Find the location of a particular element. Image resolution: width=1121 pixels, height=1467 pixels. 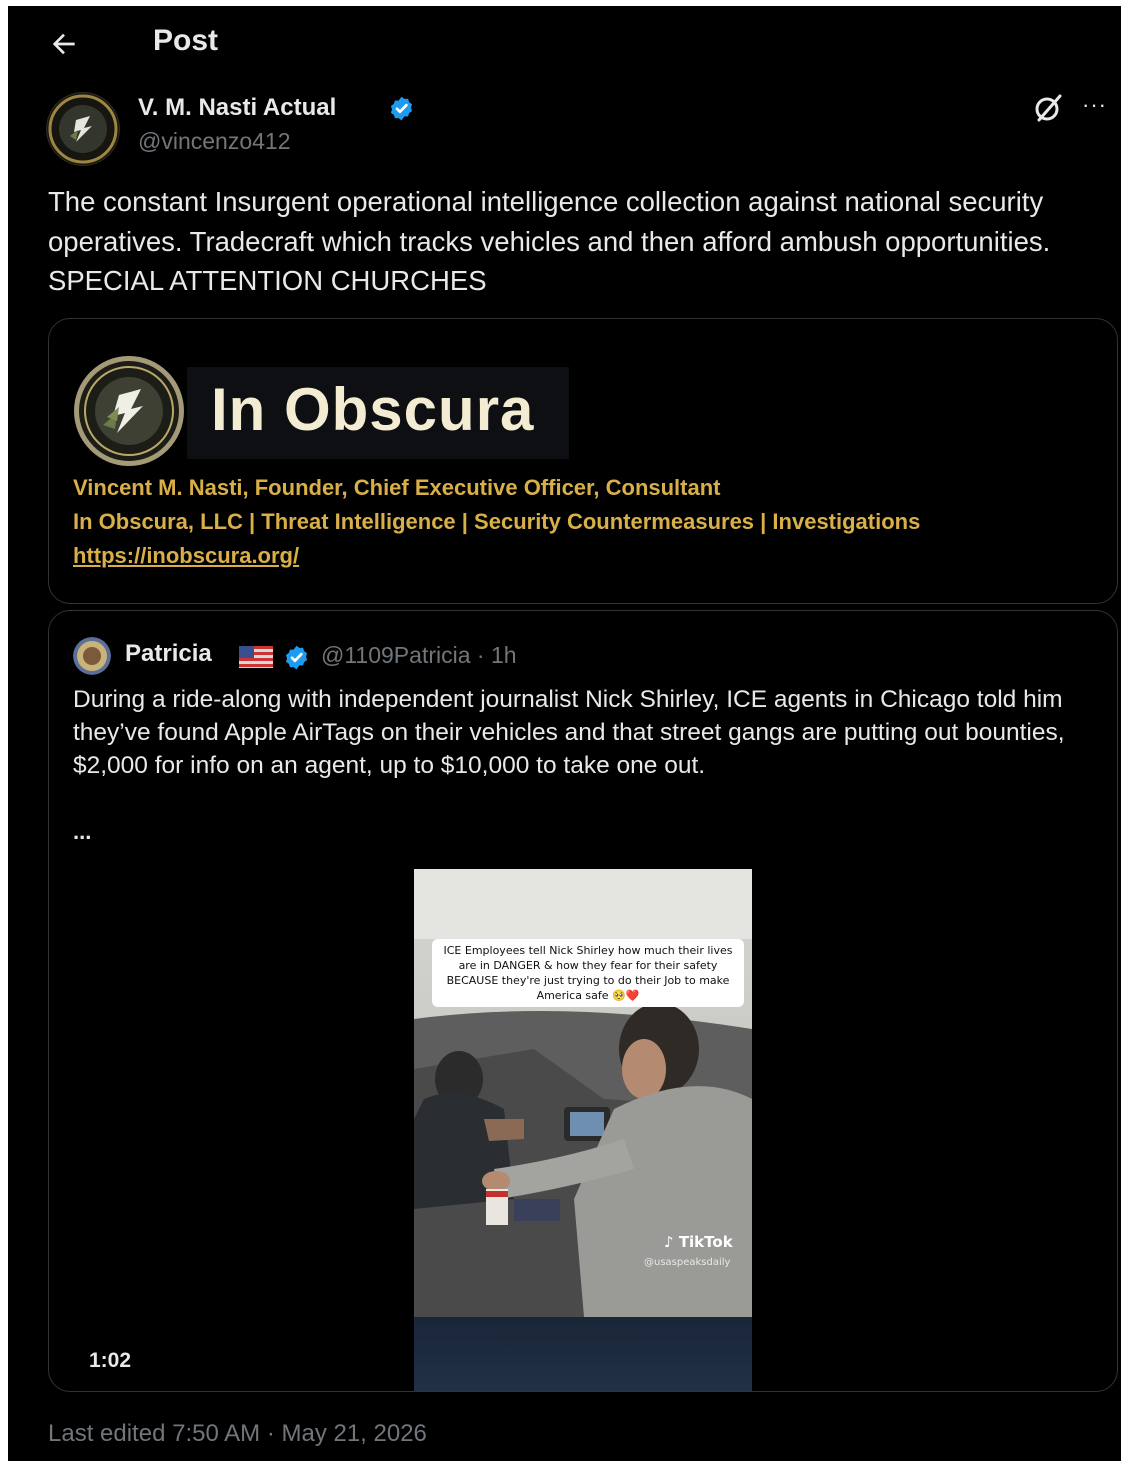

quote-verified-badge-icon is located at coordinates (296, 657).